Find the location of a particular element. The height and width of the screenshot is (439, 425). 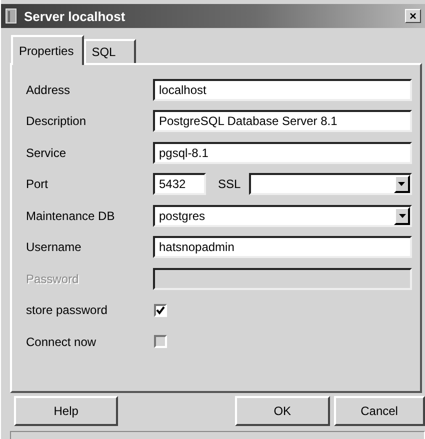

dropdown: postgres is located at coordinates (282, 215).